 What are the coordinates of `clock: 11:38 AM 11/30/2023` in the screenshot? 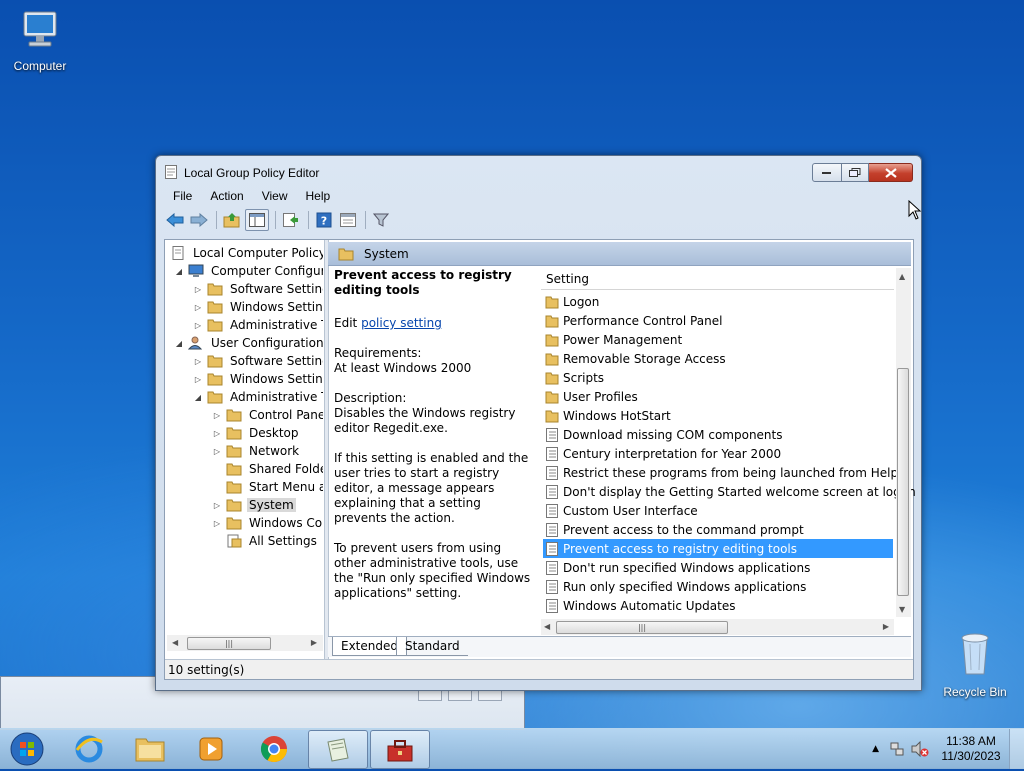 It's located at (971, 749).